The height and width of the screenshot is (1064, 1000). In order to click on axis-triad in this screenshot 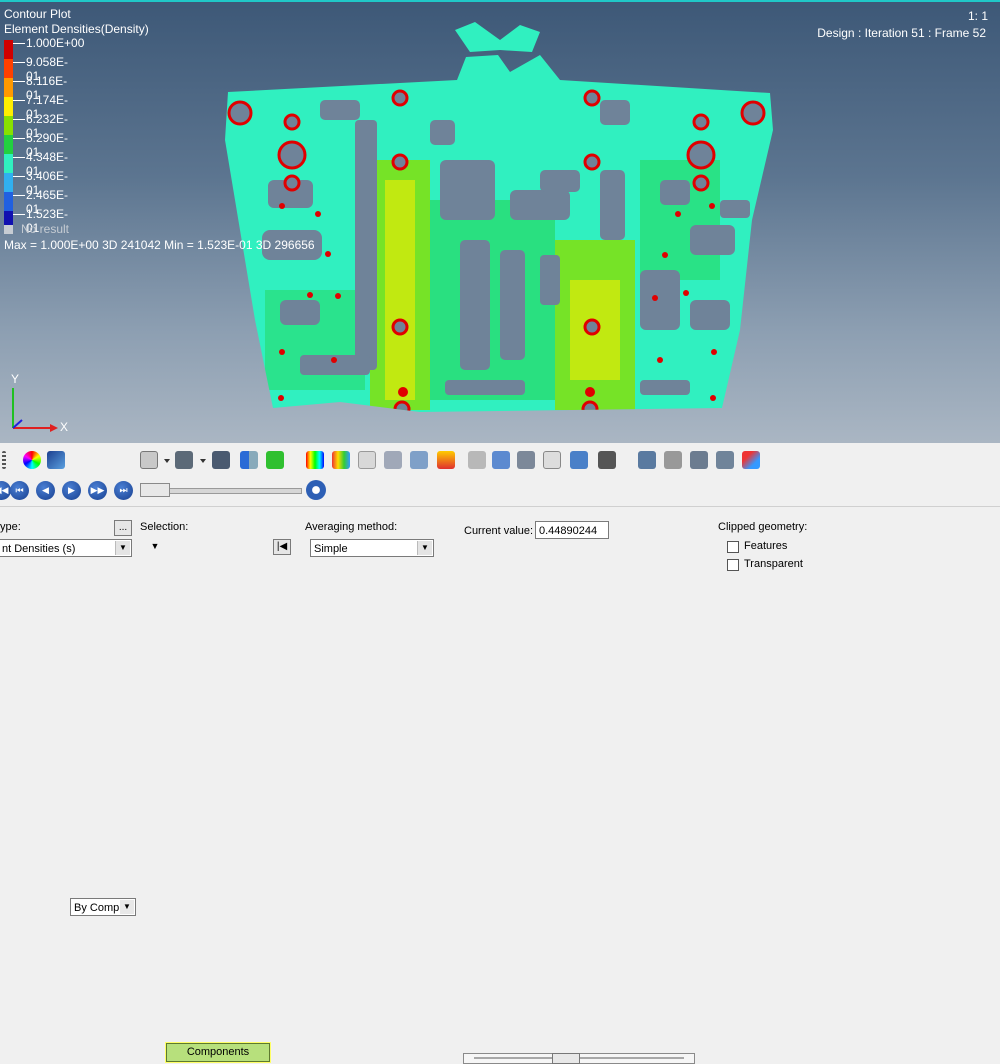, I will do `click(35, 410)`.